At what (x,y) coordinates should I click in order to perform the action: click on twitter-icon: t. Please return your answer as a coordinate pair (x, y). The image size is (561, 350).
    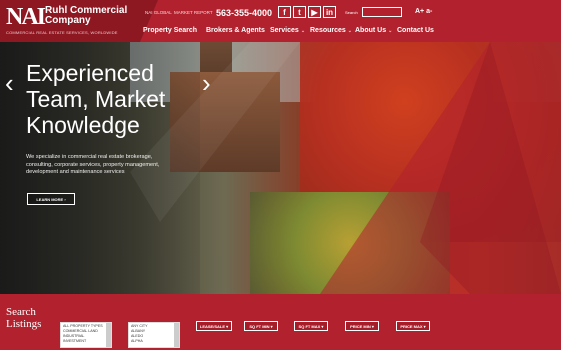
    Looking at the image, I should click on (299, 12).